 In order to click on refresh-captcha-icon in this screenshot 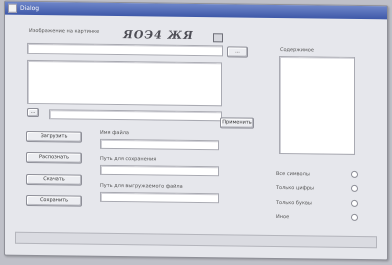, I will do `click(218, 38)`.